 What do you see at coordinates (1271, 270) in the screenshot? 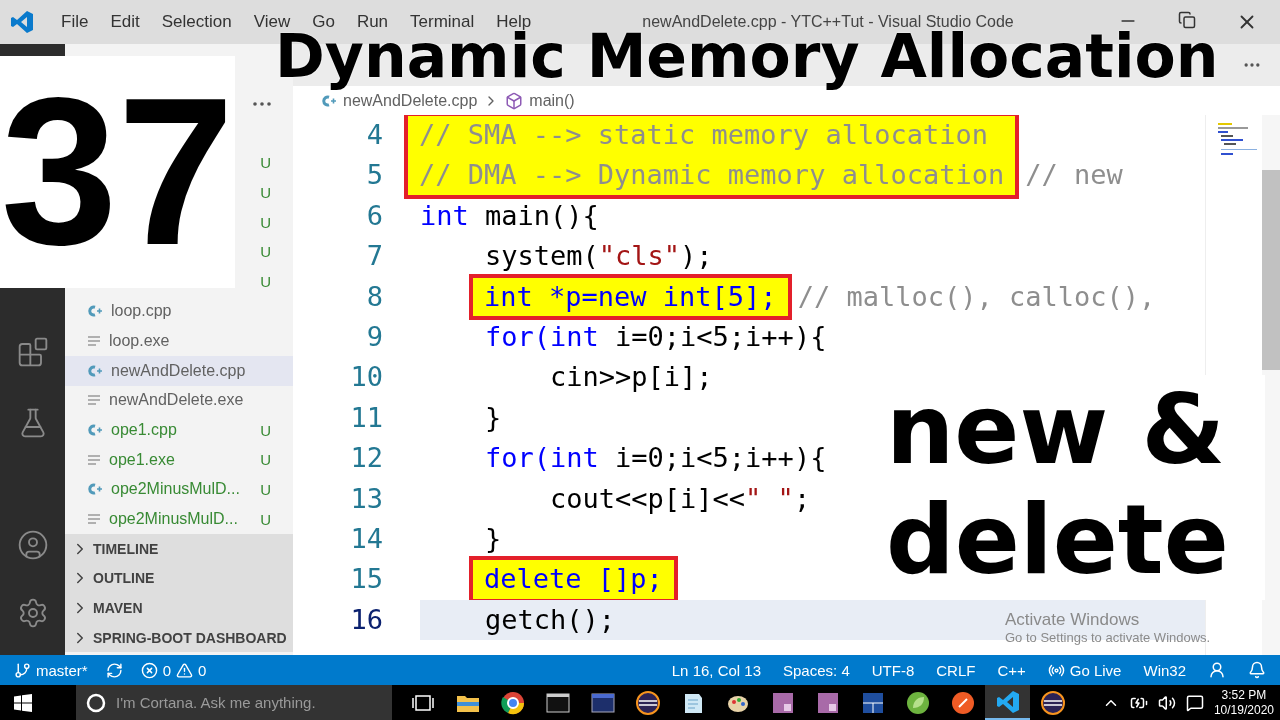
I see `scrollbar-thumb` at bounding box center [1271, 270].